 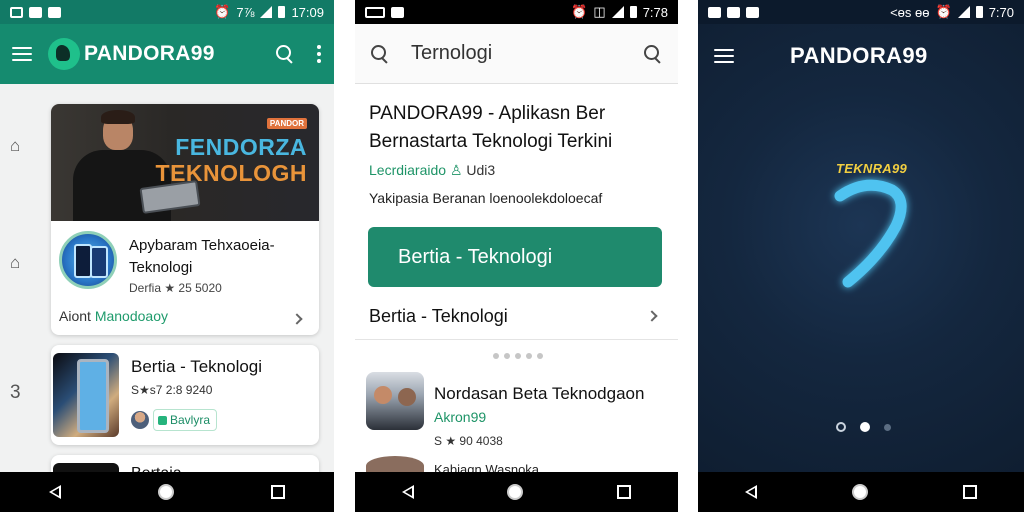 What do you see at coordinates (286, 123) in the screenshot?
I see `hero-badge: PANDOR` at bounding box center [286, 123].